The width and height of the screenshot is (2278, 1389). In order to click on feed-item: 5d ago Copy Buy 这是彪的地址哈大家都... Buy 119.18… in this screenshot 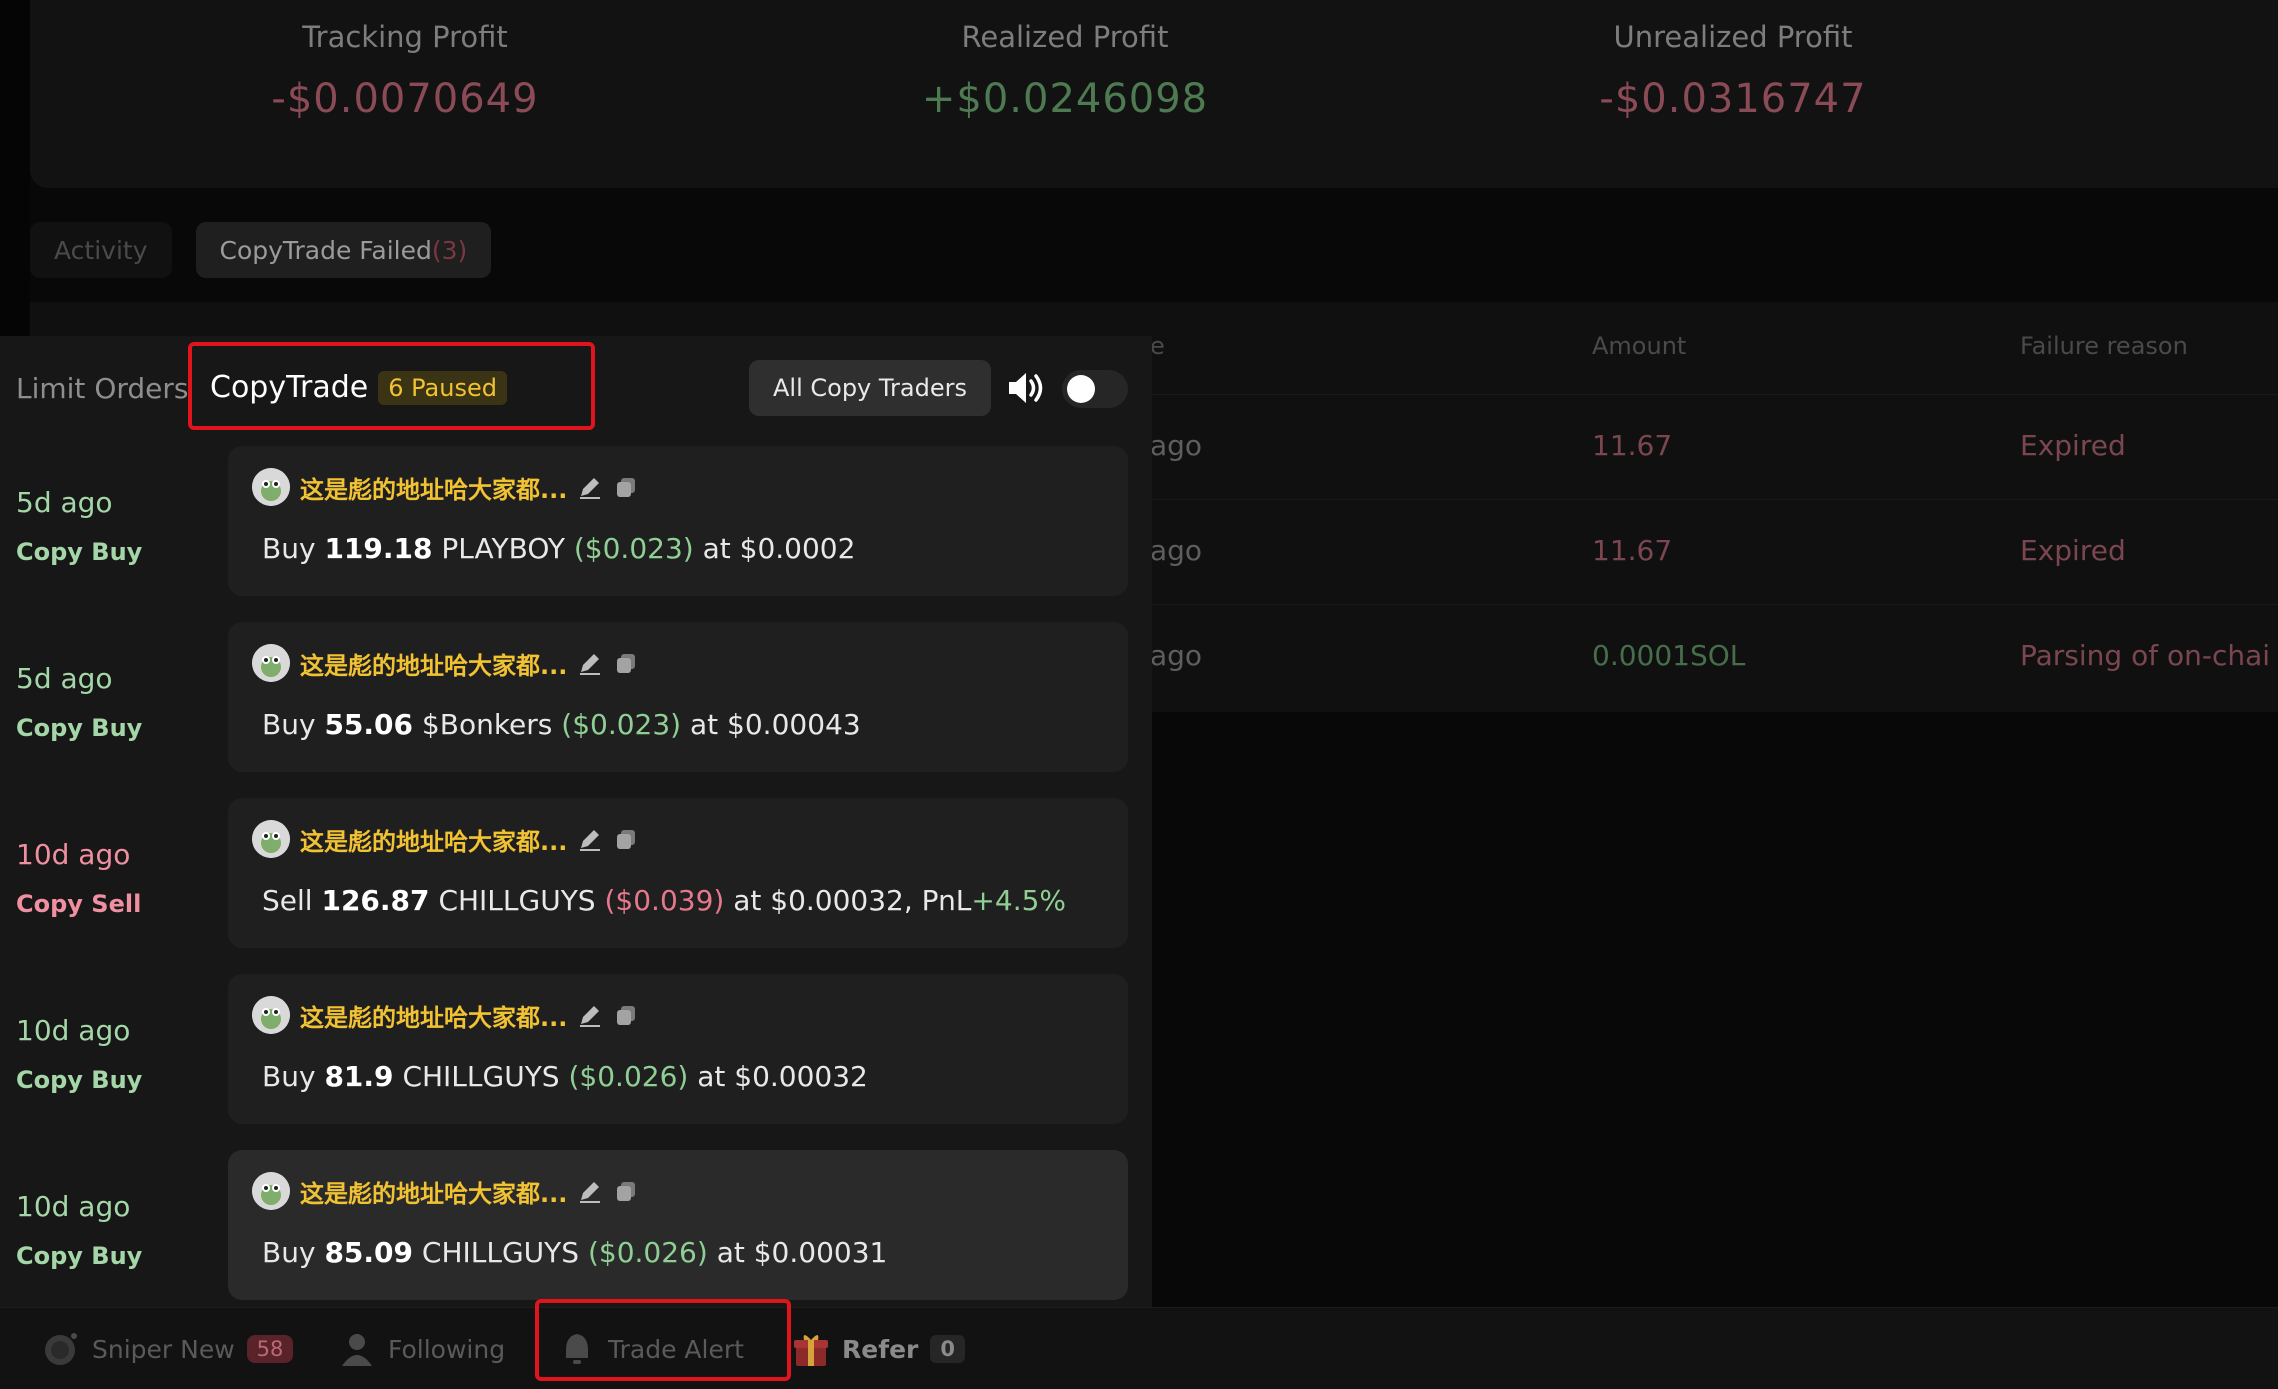, I will do `click(576, 522)`.